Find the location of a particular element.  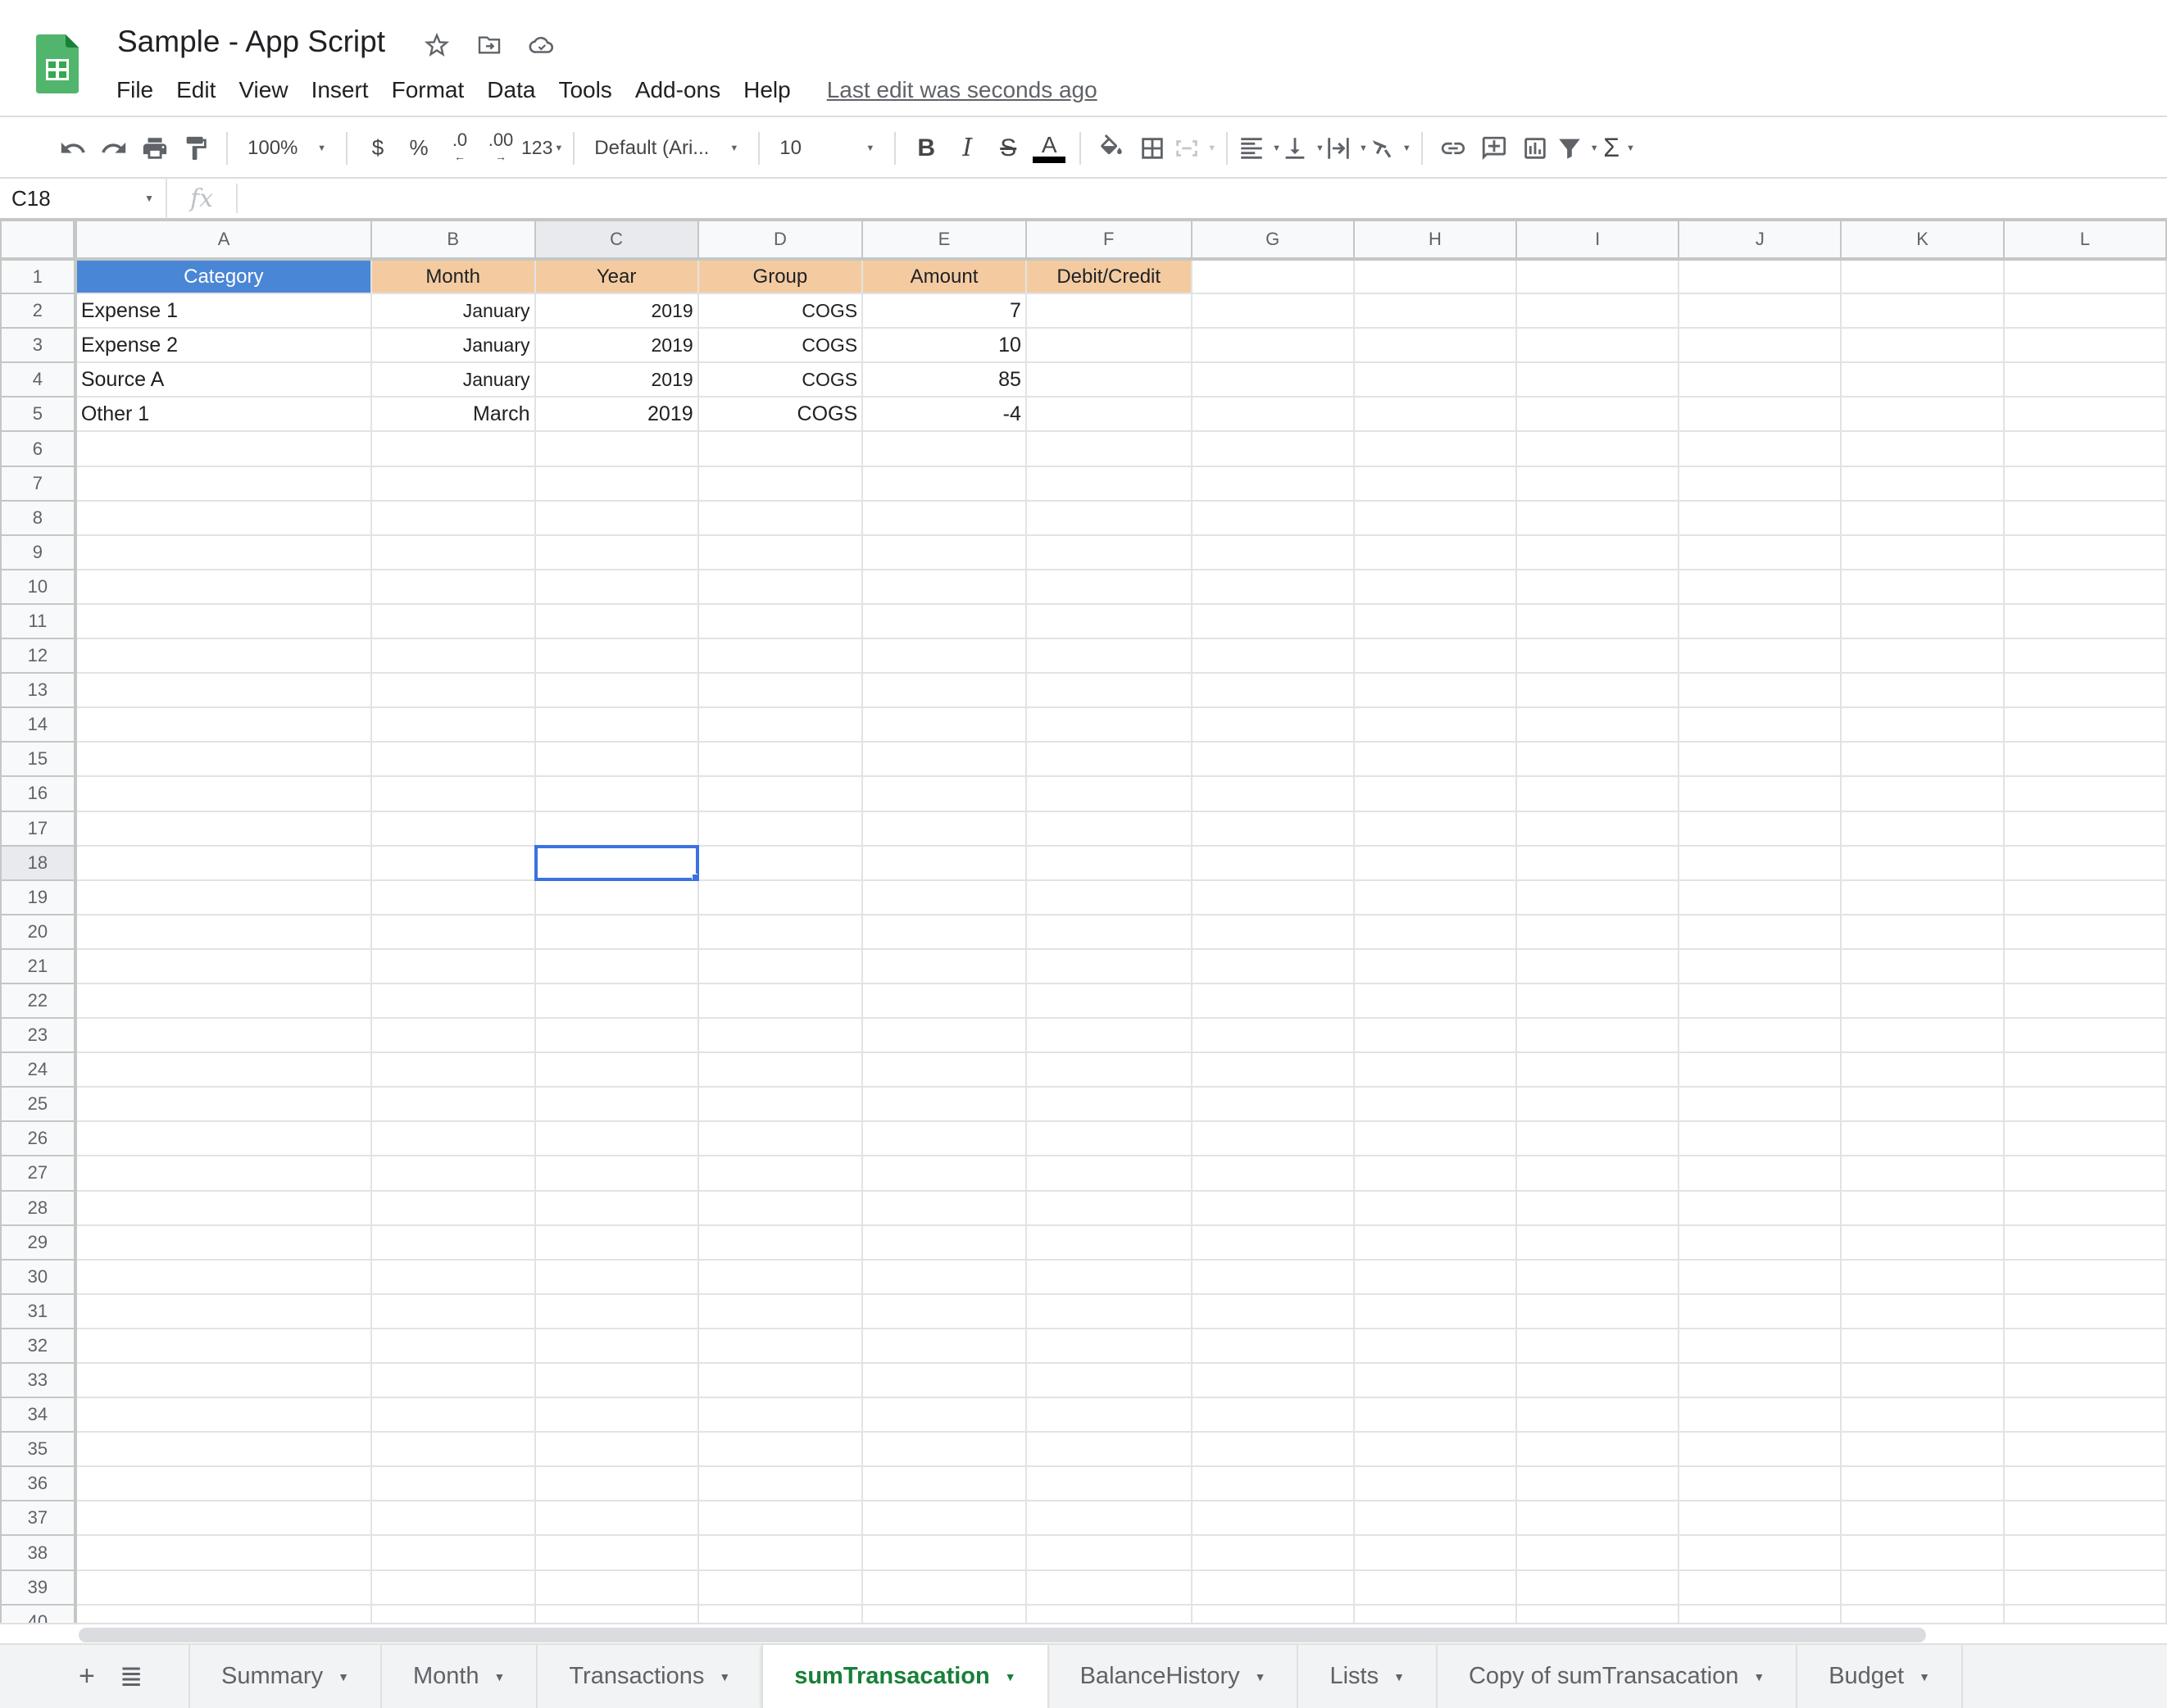

cell-b6 is located at coordinates (453, 448).